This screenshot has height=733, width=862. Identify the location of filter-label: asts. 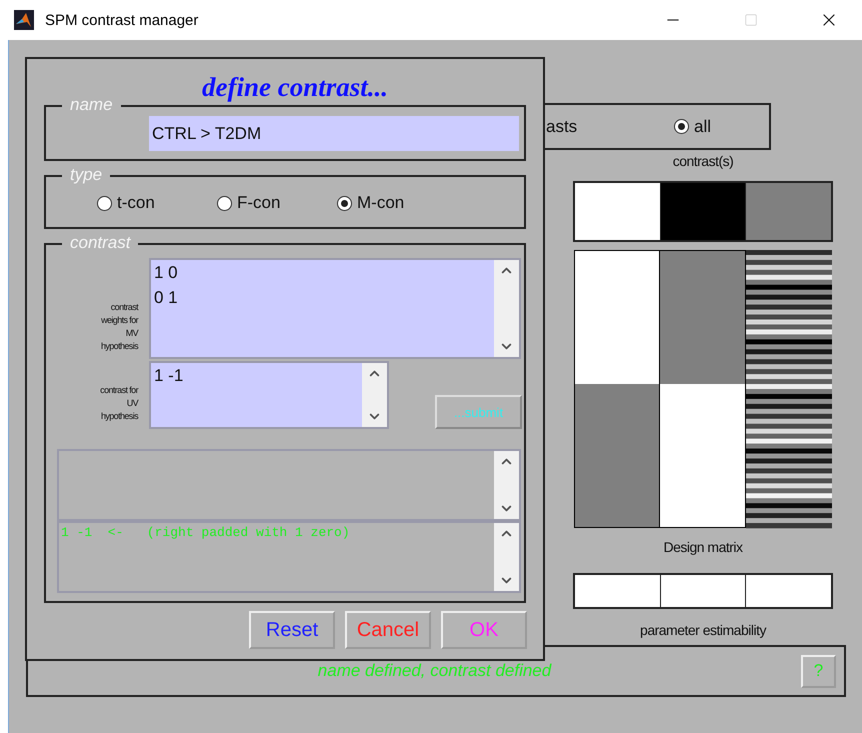
(562, 126).